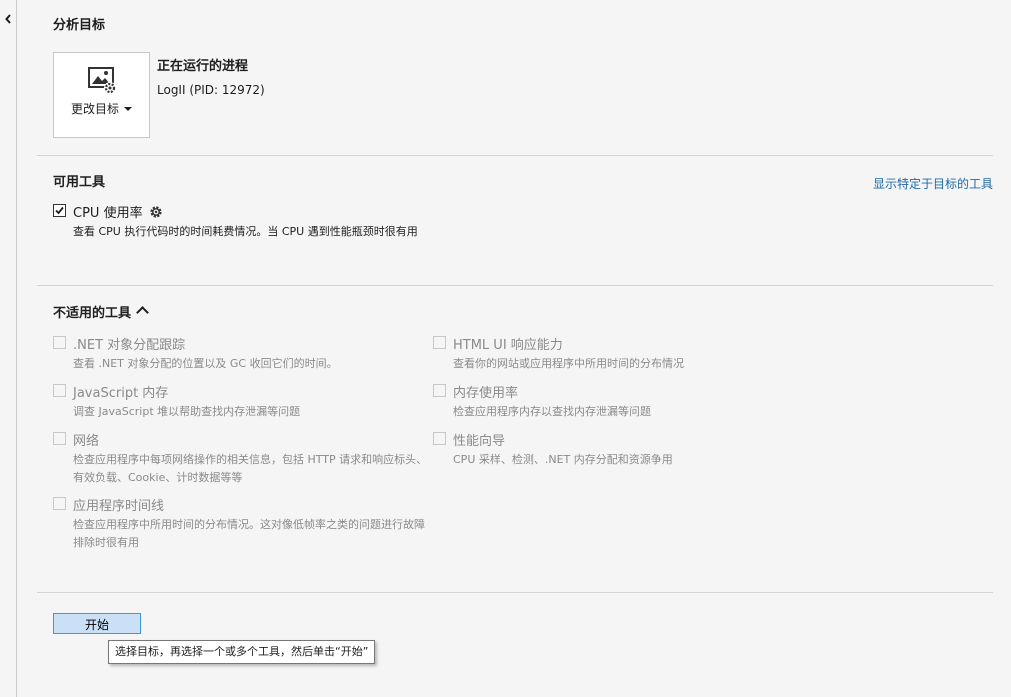  What do you see at coordinates (211, 90) in the screenshot?
I see `process-name: LogII (PID: 12972)` at bounding box center [211, 90].